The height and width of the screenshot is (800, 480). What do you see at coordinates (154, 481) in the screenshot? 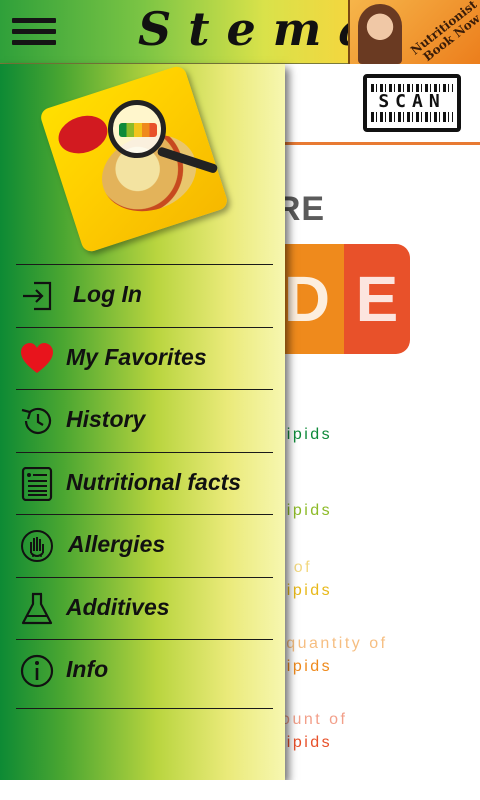
I see `menu-item-label: Nutritional facts` at bounding box center [154, 481].